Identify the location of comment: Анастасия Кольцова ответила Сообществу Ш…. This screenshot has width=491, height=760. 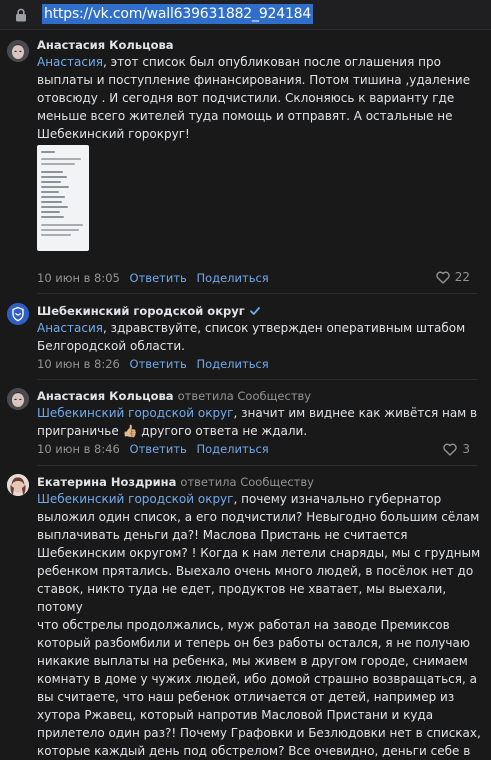
(245, 423).